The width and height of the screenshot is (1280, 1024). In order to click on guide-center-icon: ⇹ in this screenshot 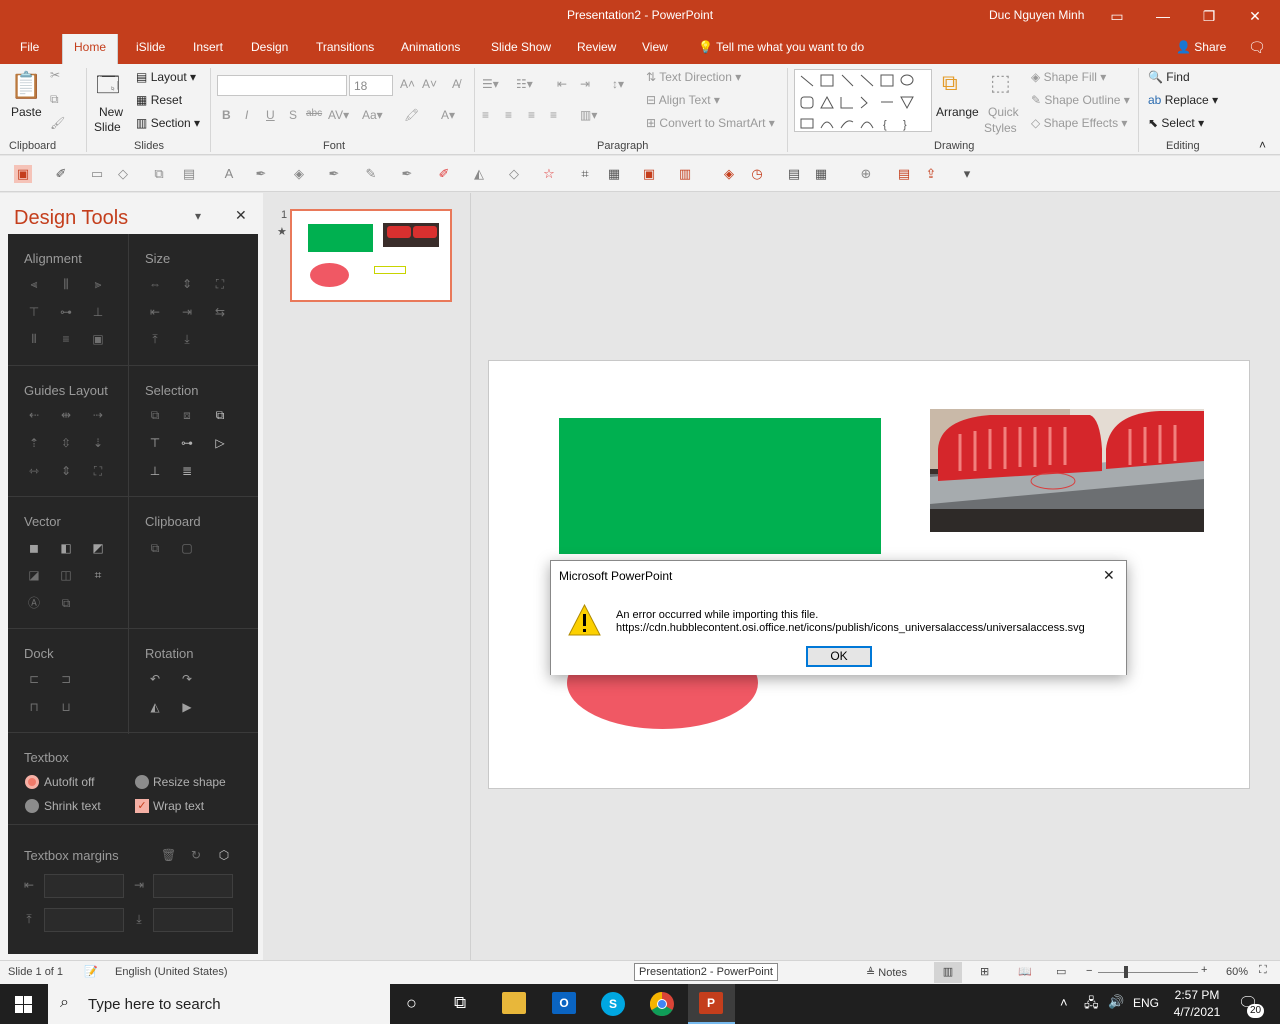, I will do `click(66, 415)`.